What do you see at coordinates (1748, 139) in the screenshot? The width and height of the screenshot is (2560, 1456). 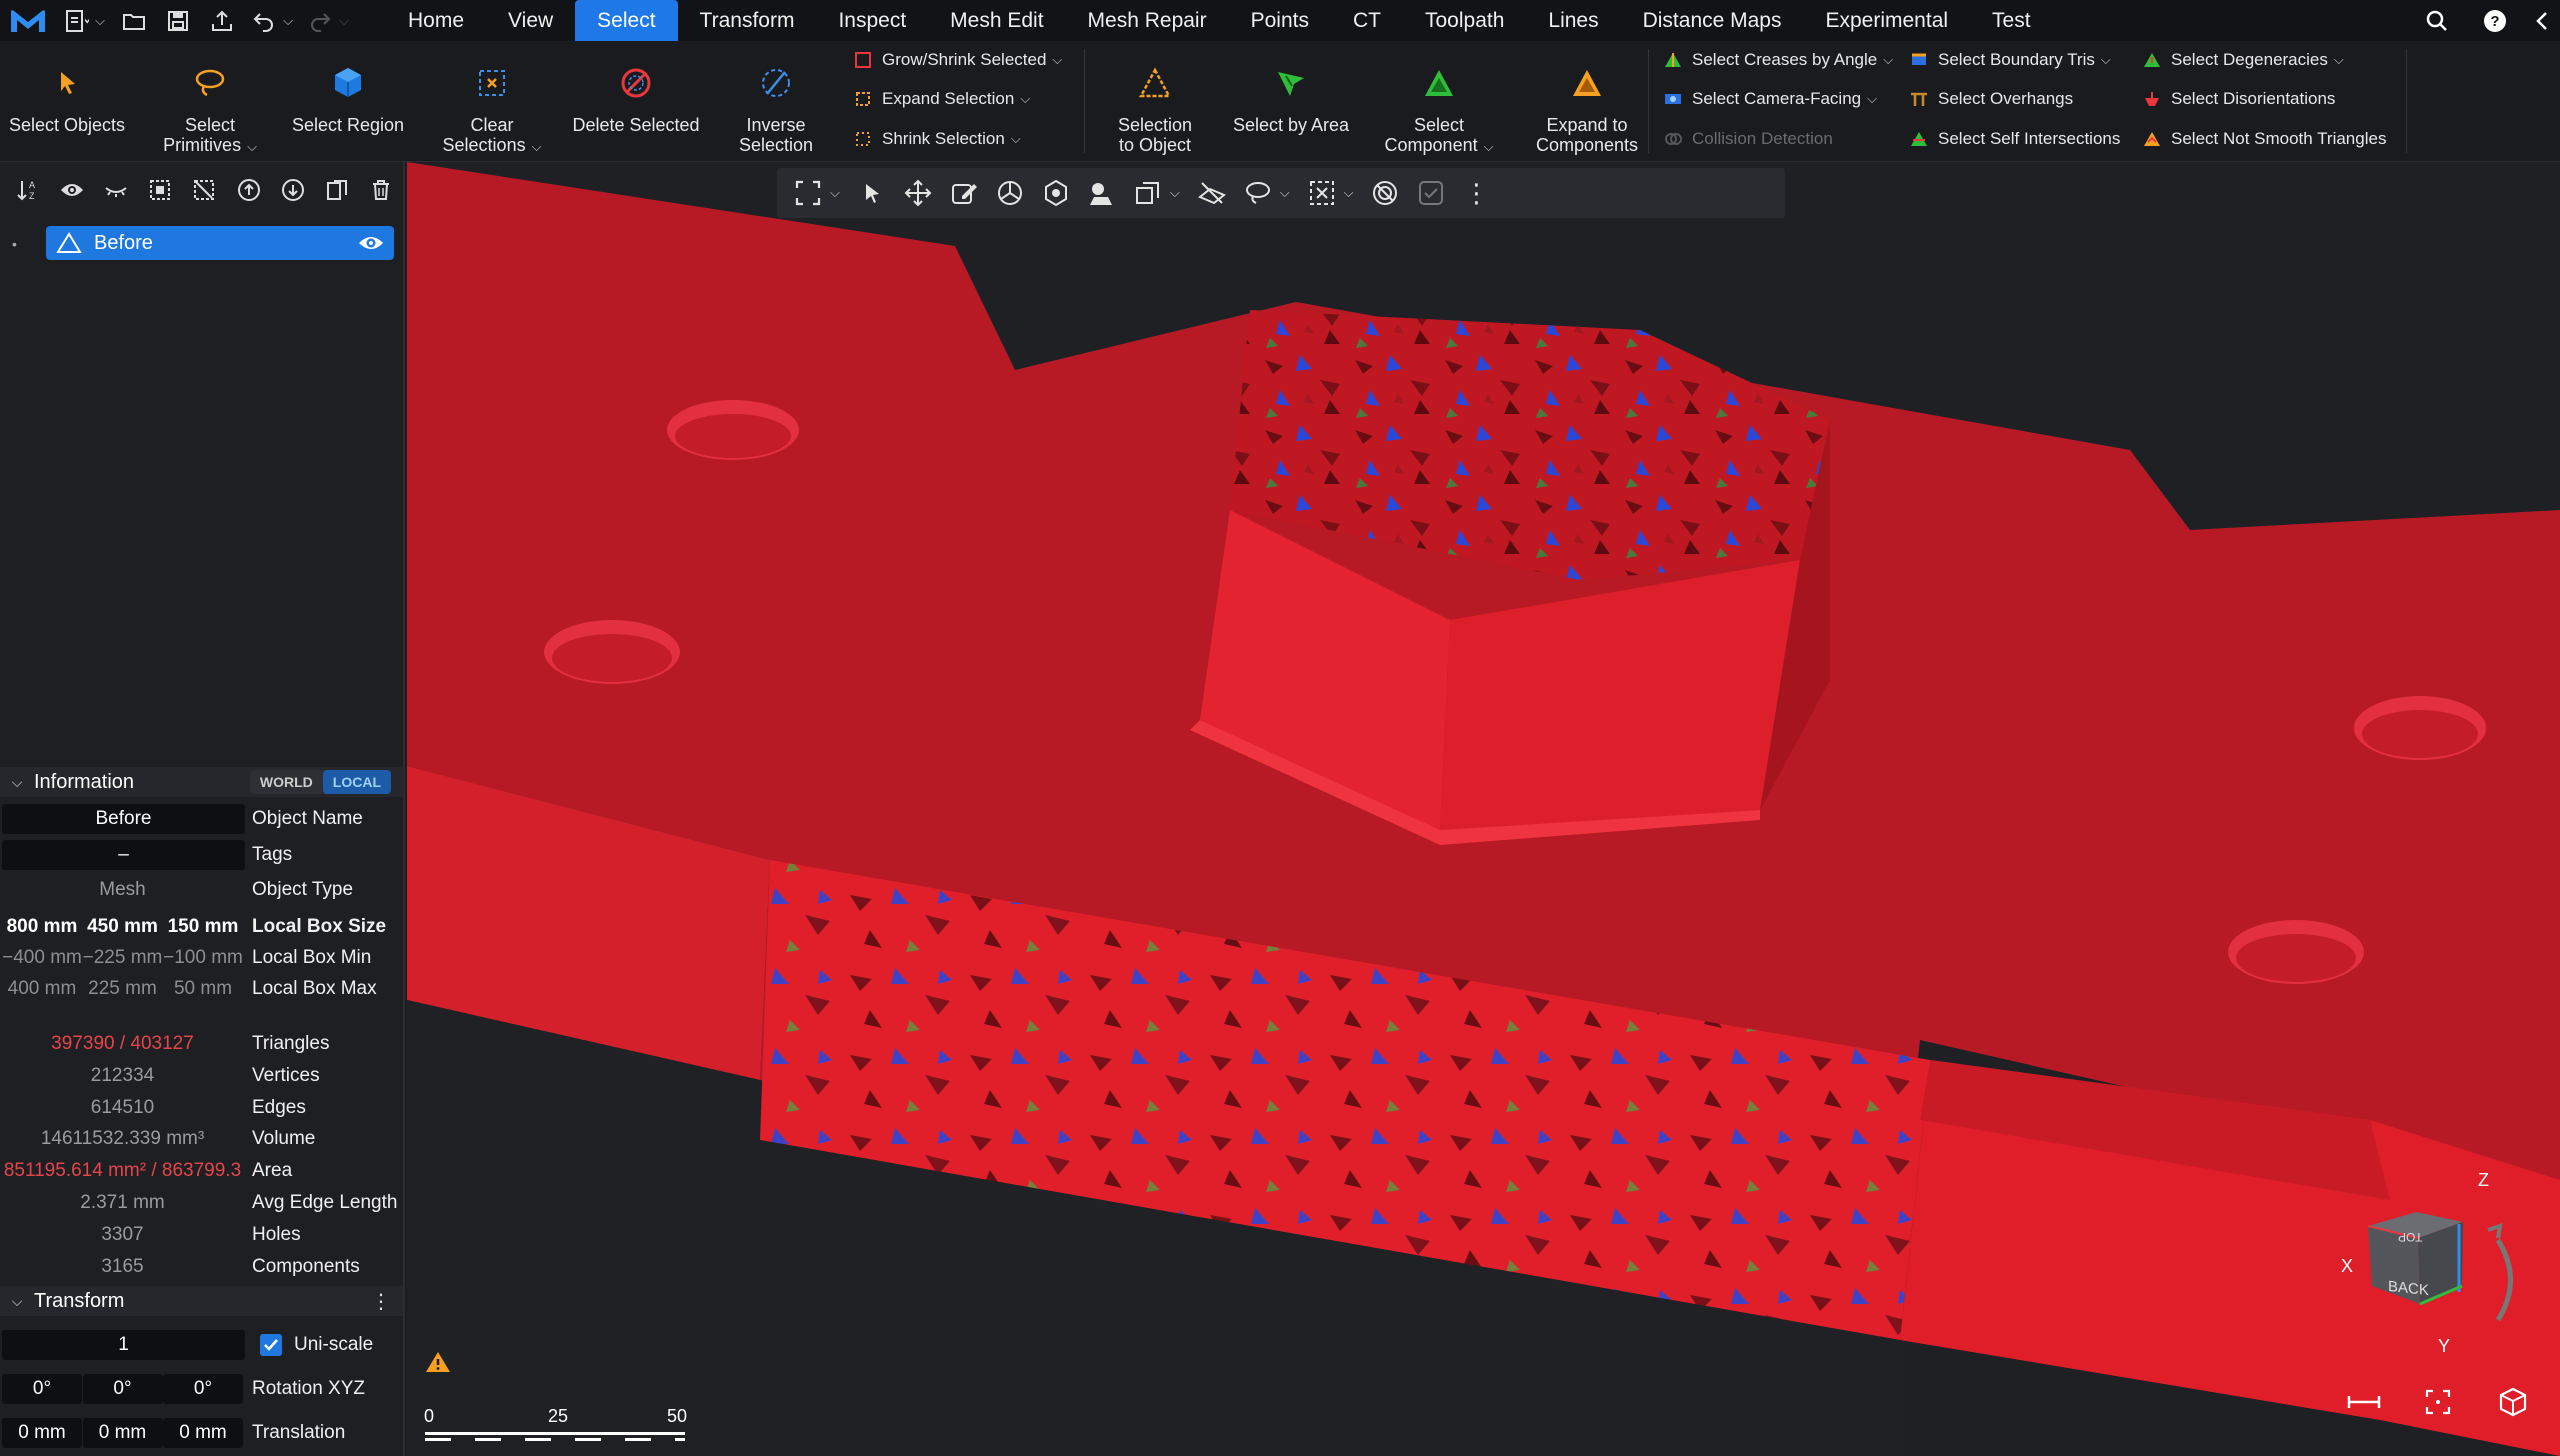 I see `collision-detection-button: Collision Detection` at bounding box center [1748, 139].